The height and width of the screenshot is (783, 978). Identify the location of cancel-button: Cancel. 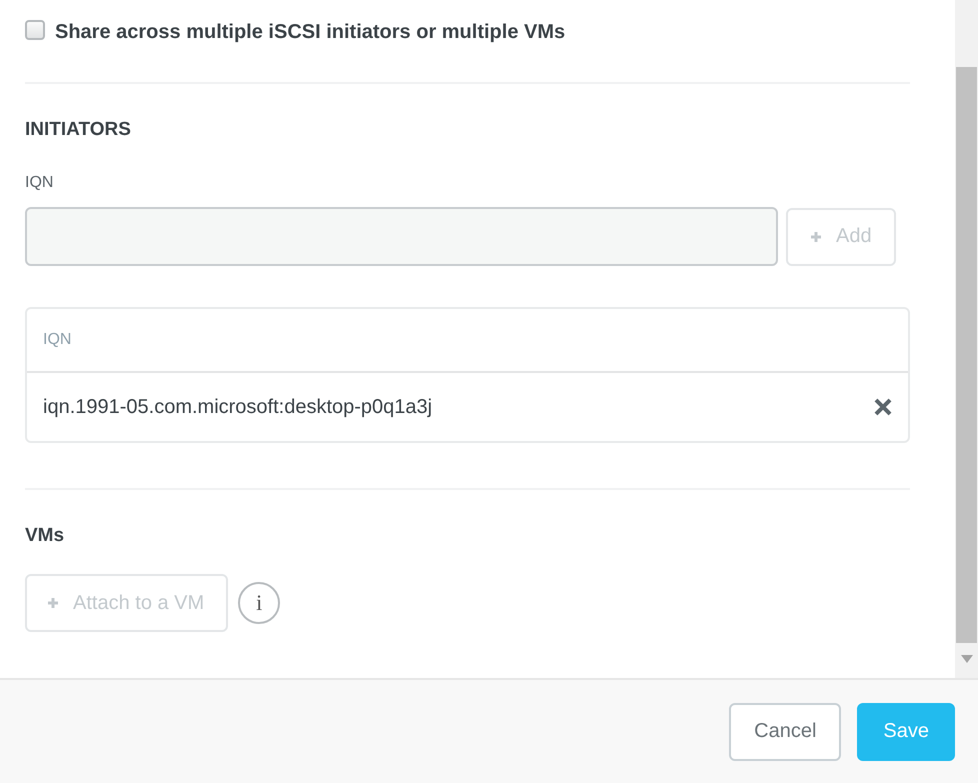
(785, 731).